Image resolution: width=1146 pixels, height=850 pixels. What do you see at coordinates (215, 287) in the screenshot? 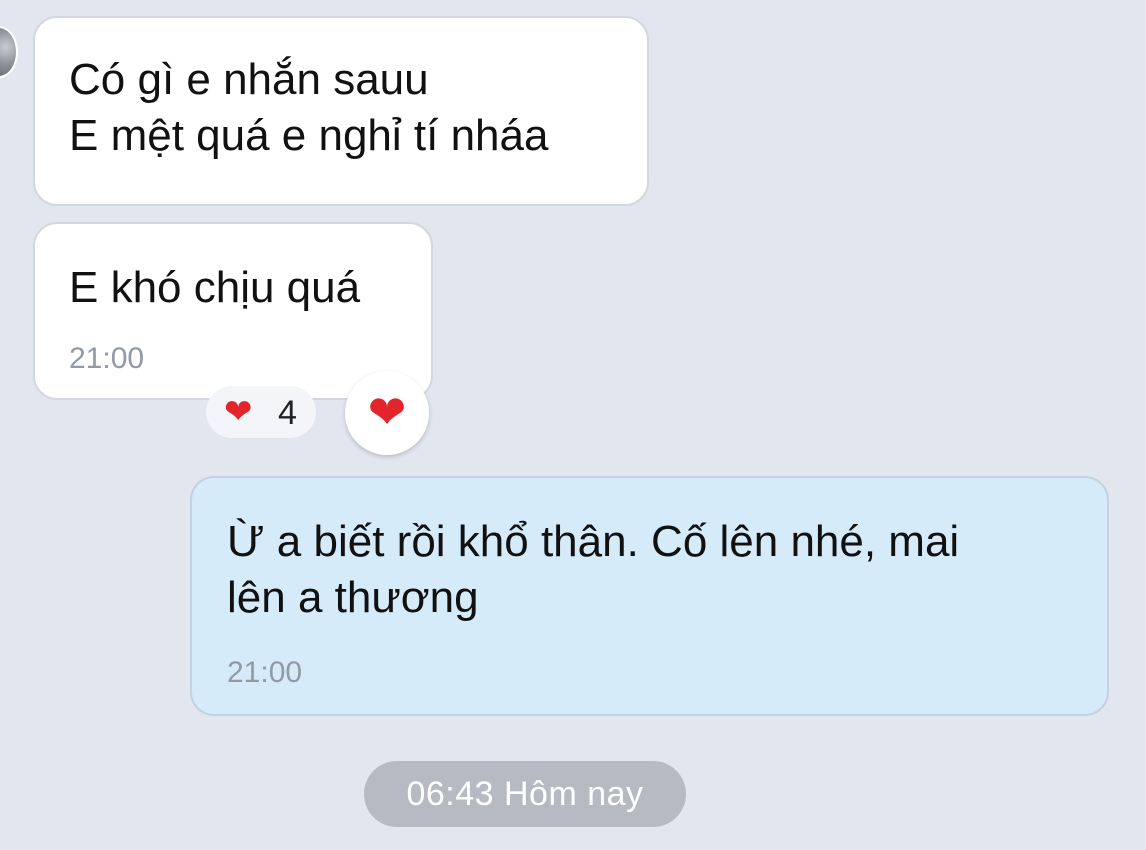
I see `message-text: E khó chịu quá` at bounding box center [215, 287].